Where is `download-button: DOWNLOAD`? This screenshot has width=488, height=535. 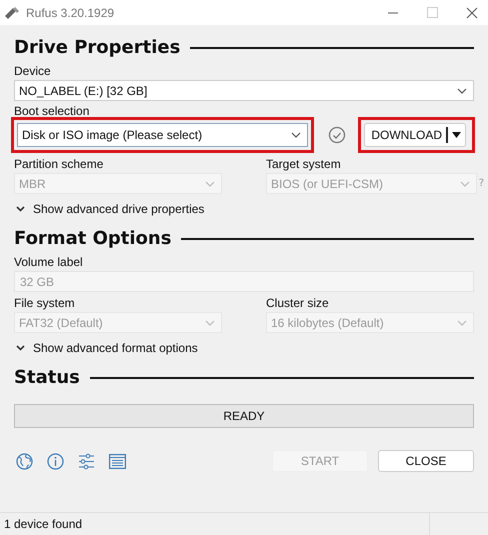 download-button: DOWNLOAD is located at coordinates (415, 135).